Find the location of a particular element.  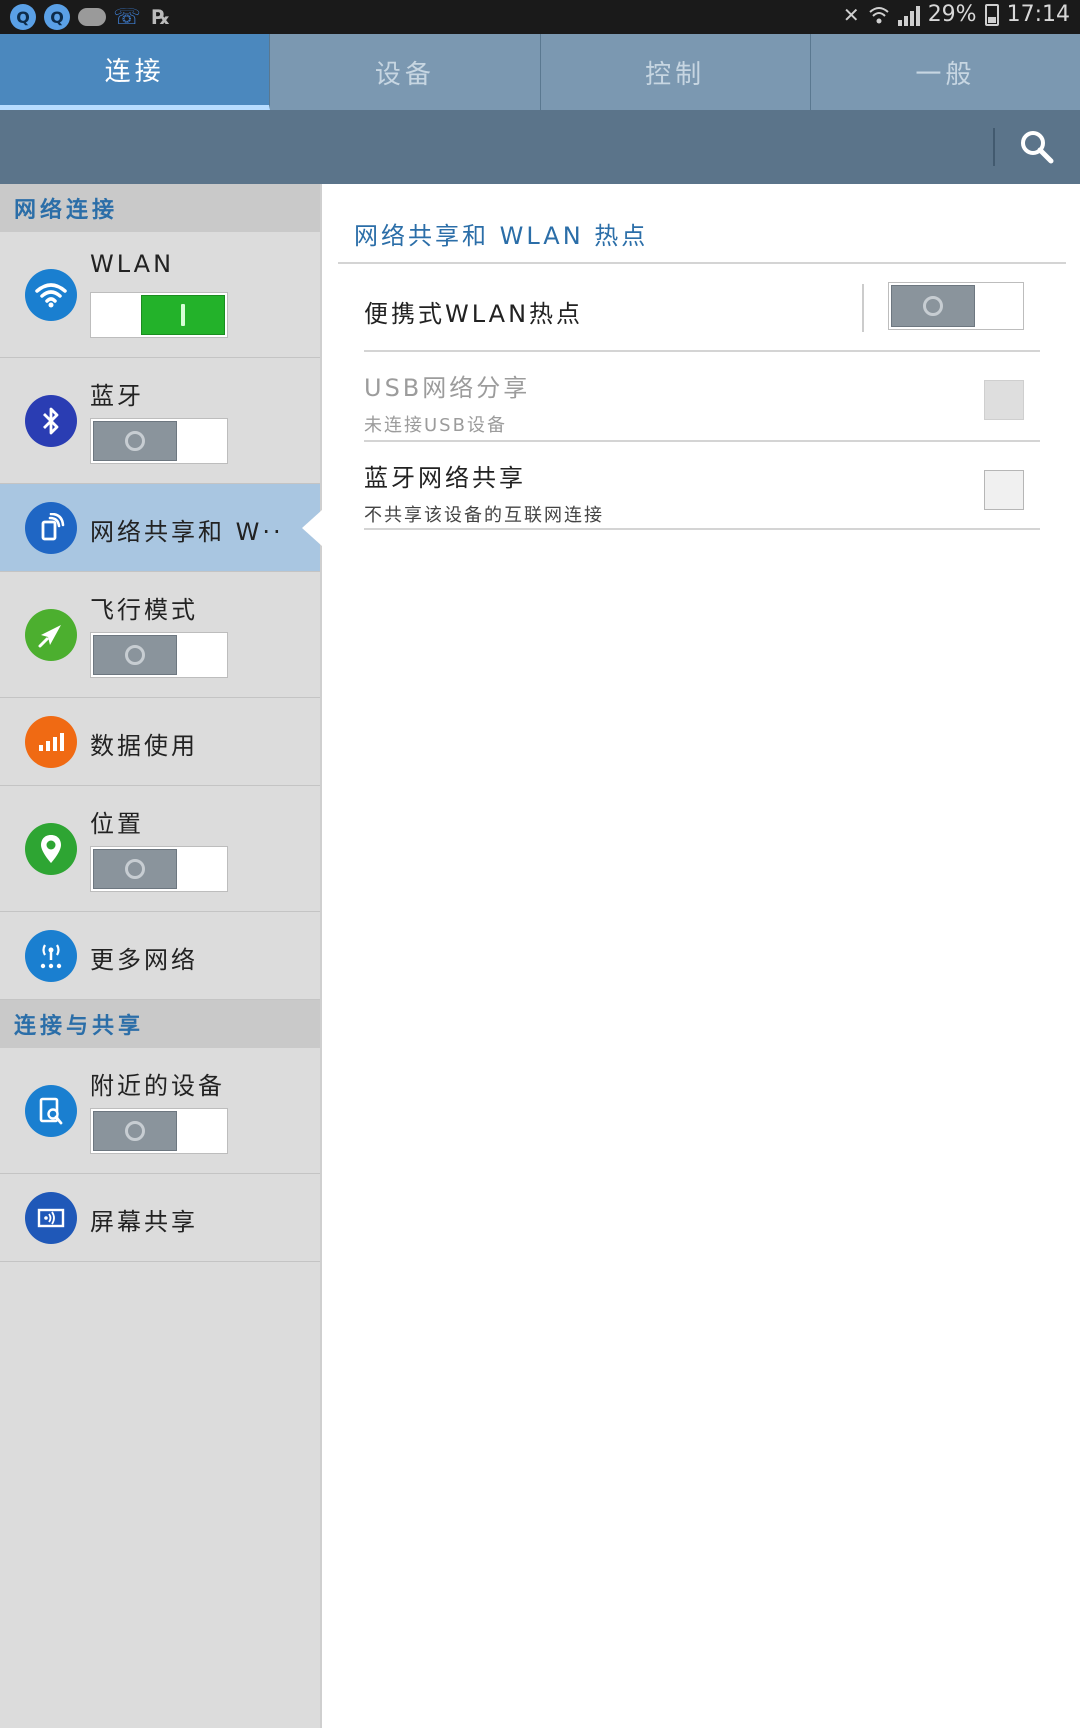

top-tabs: 连接 设备 控制 一般 is located at coordinates (540, 72).